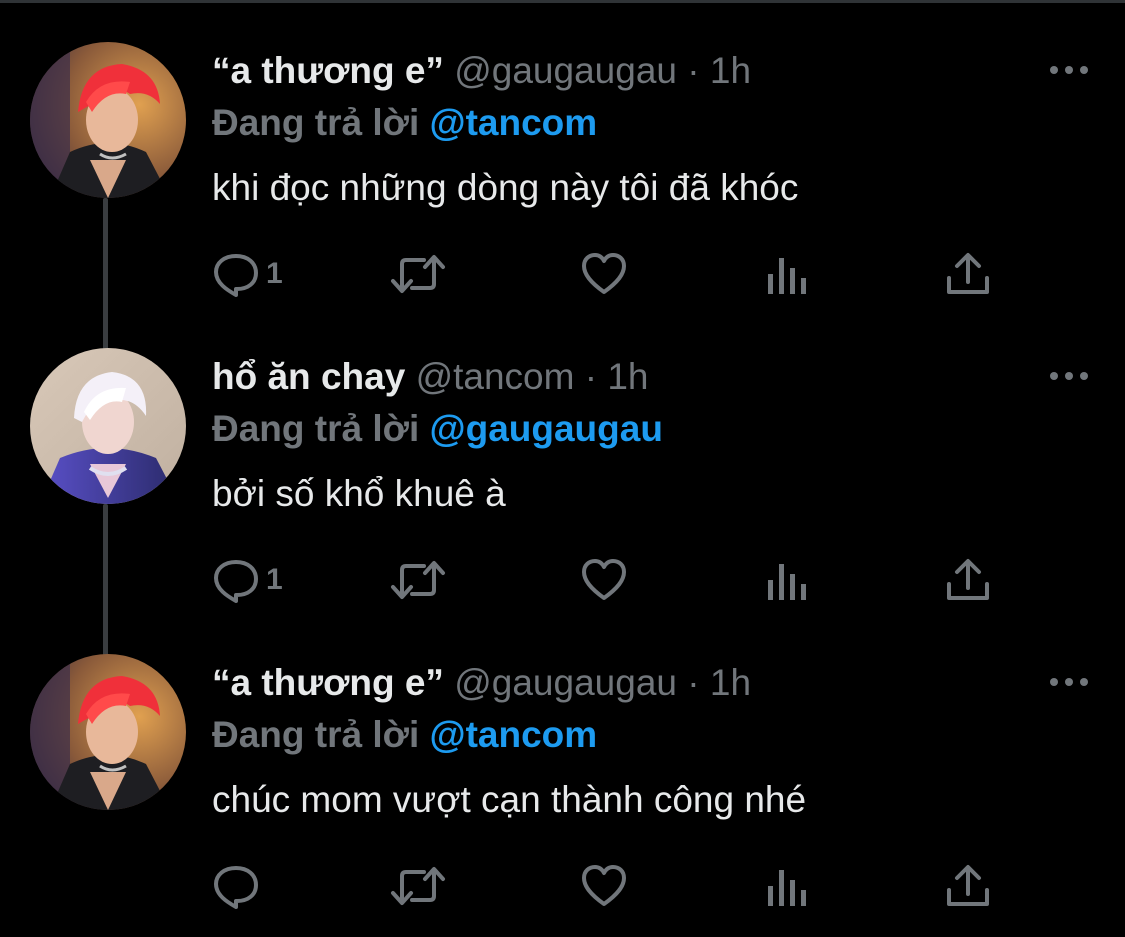 This screenshot has height=937, width=1125. Describe the element at coordinates (509, 799) in the screenshot. I see `tweet-text: chúc mom vượt cạn thành công nhé` at that location.